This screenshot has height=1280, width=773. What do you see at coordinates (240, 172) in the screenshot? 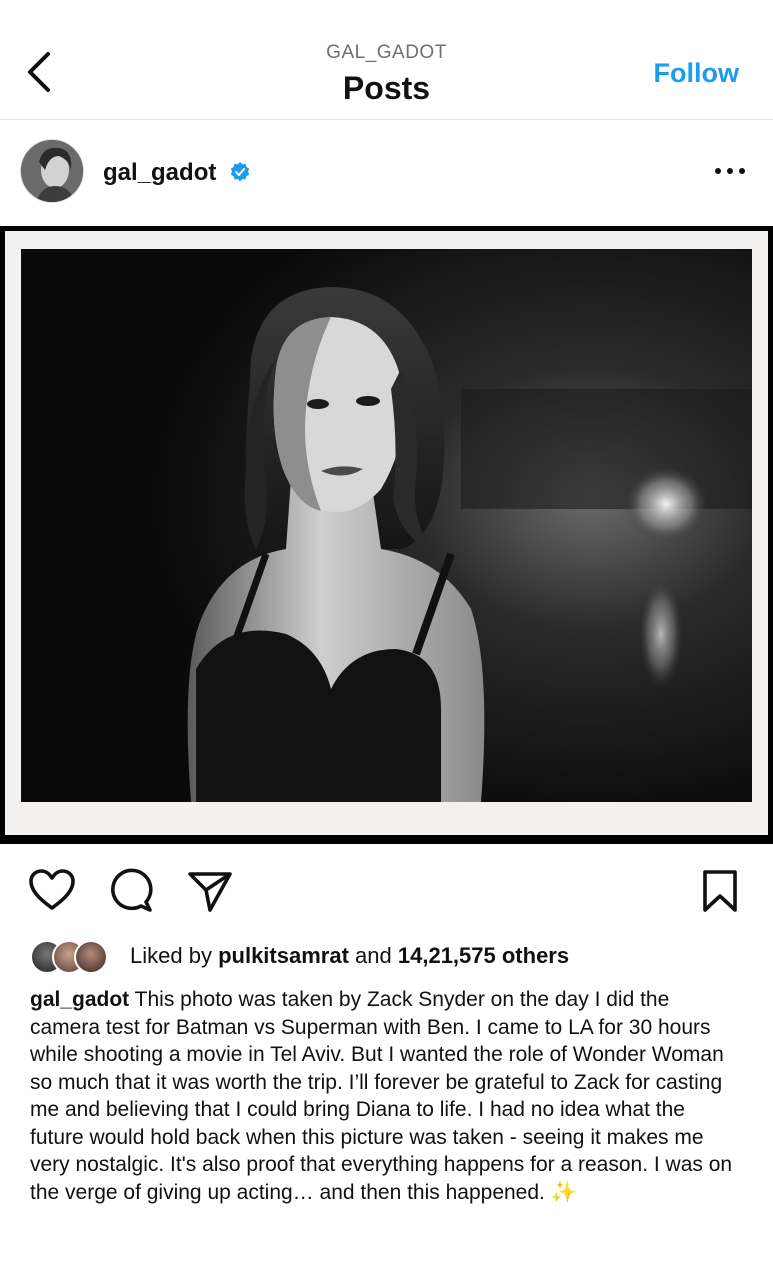
I see `verified-badge-icon` at bounding box center [240, 172].